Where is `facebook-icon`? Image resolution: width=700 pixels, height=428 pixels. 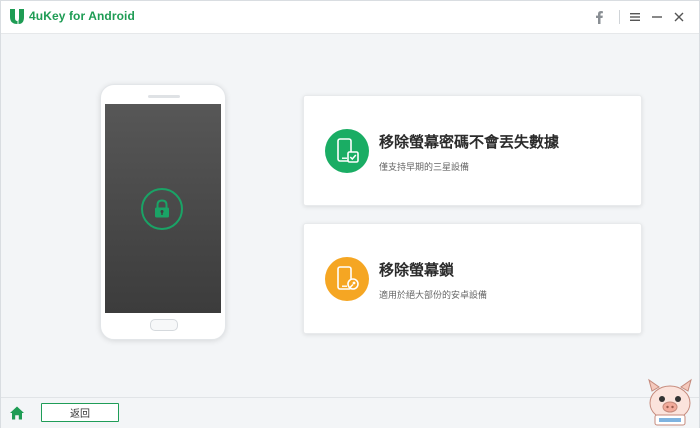 facebook-icon is located at coordinates (599, 17).